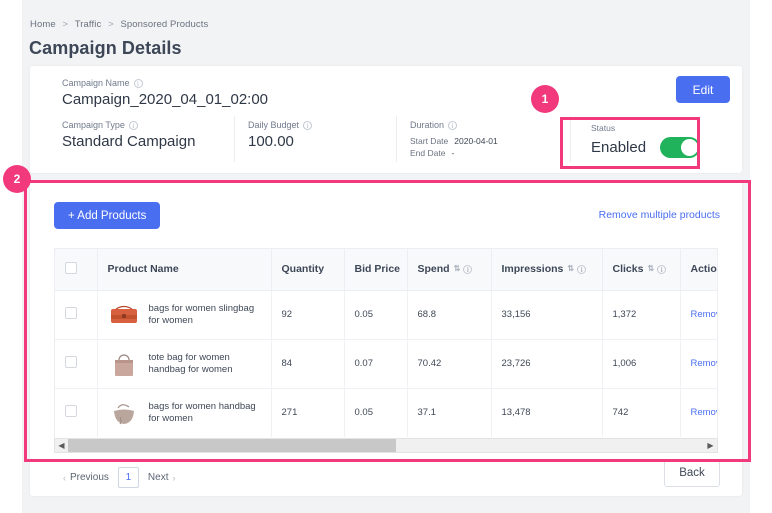 The width and height of the screenshot is (772, 513). Describe the element at coordinates (376, 364) in the screenshot. I see `td-bid-price: 0.07` at that location.